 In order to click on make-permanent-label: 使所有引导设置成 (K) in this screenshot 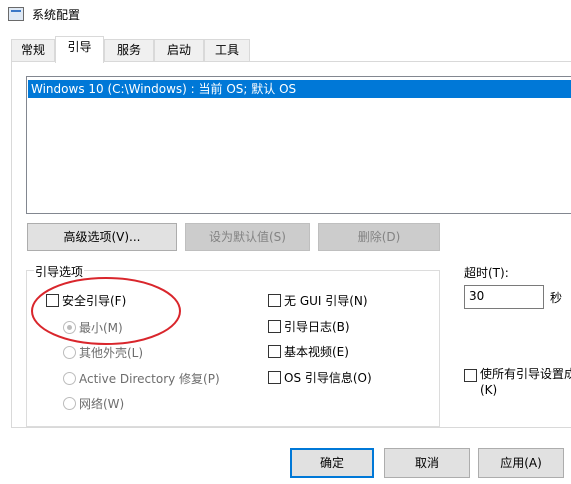, I will do `click(525, 382)`.